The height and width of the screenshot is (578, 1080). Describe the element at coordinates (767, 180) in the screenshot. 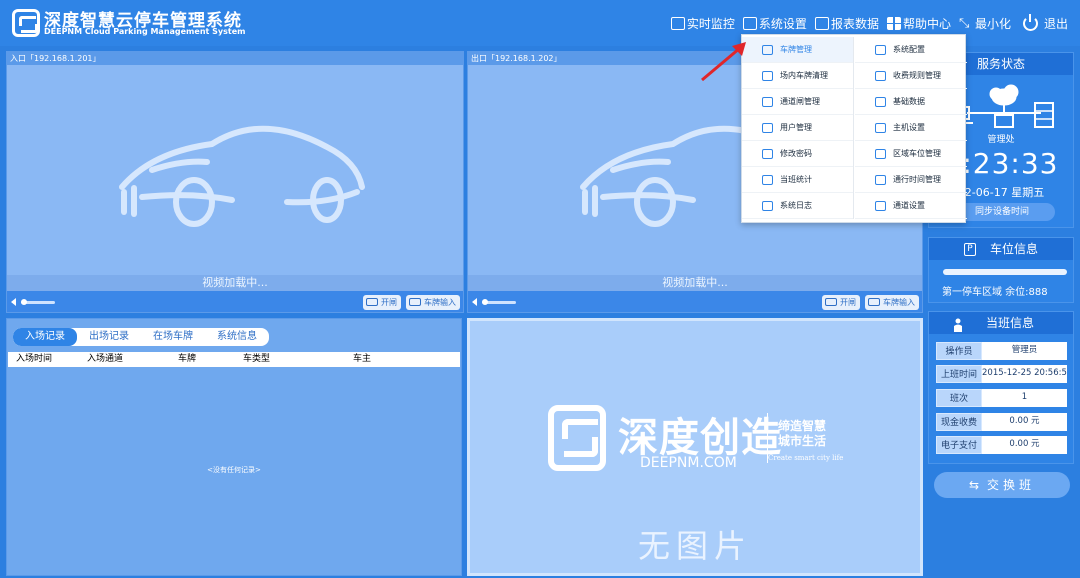

I see `statistics-icon` at that location.